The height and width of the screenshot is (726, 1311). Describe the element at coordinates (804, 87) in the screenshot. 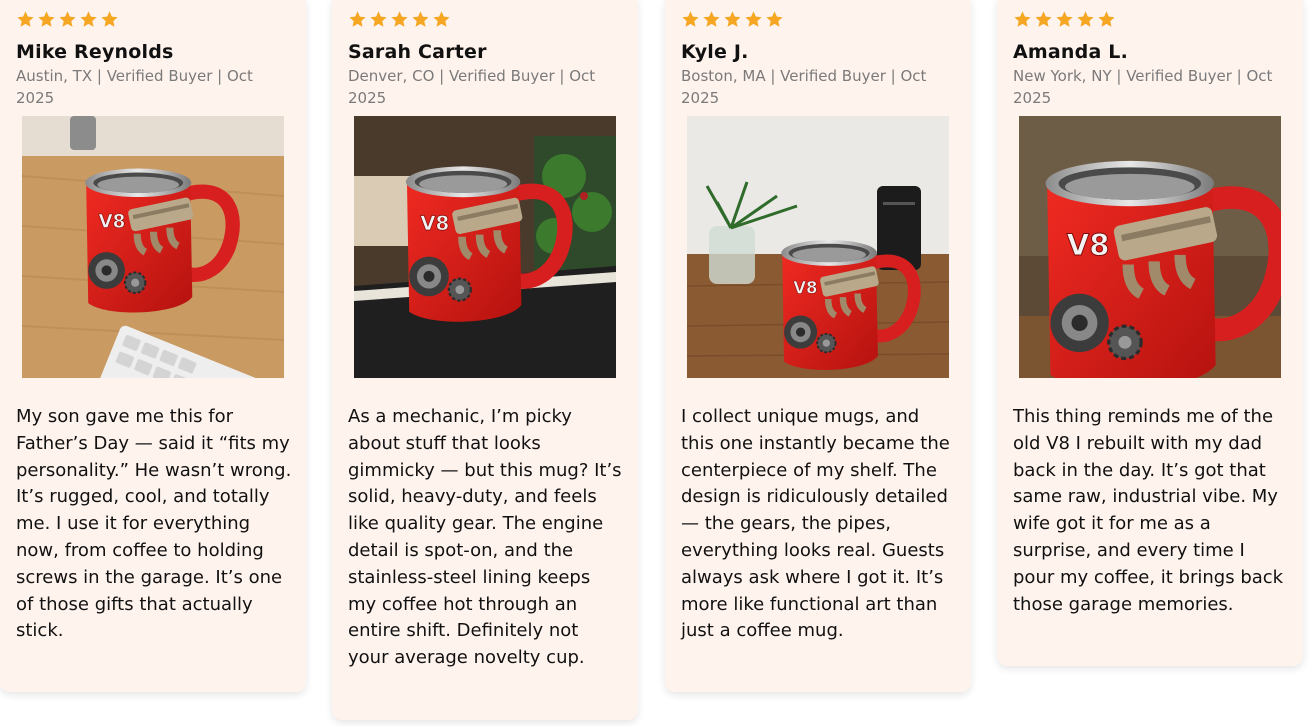

I see `reviewer-meta: Boston, MA | Verified Buyer | Oct 2025` at that location.